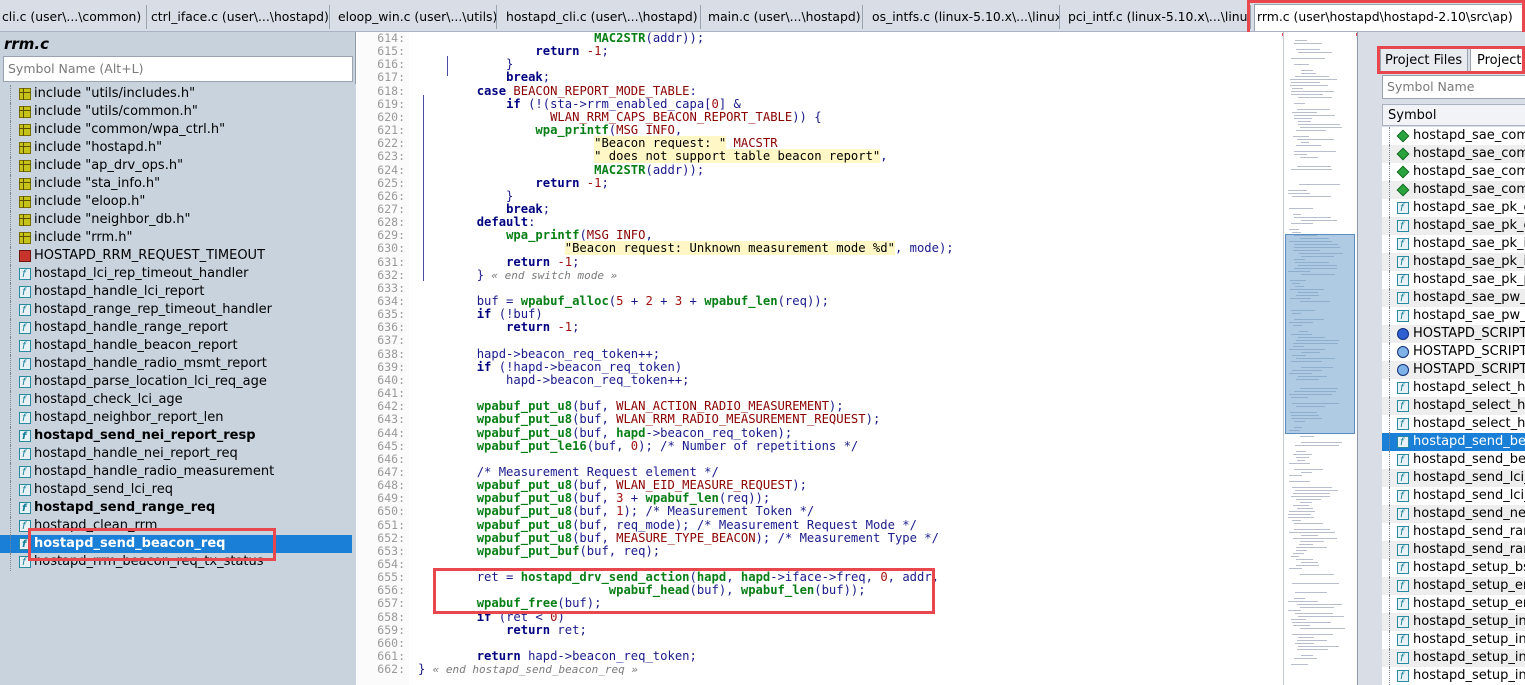 This screenshot has height=685, width=1525. I want to click on symbol-list-item: include "hostapd.h", so click(176, 148).